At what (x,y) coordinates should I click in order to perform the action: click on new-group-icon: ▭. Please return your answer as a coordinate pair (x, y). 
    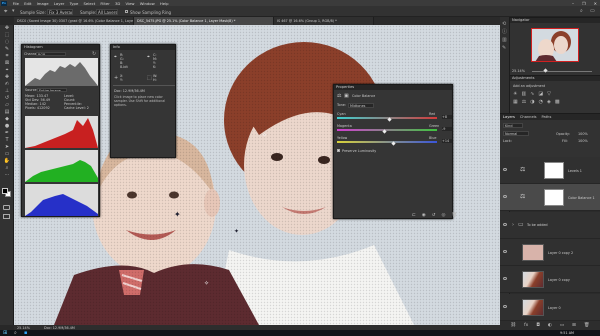
    Looking at the image, I should click on (562, 325).